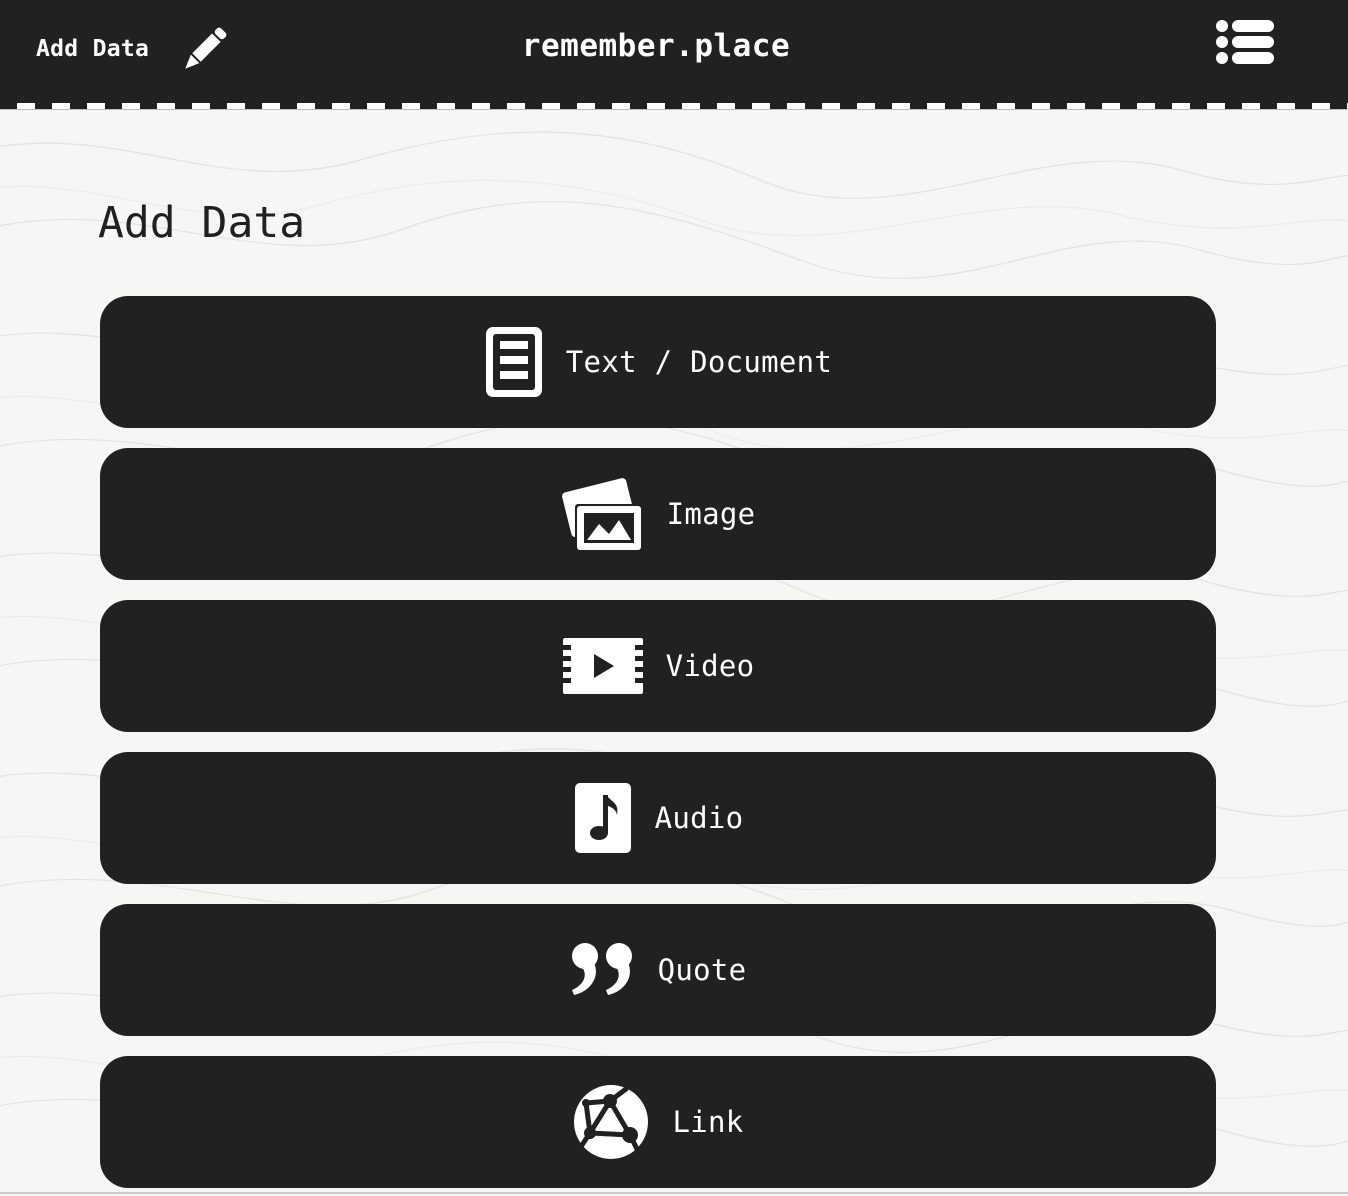 The image size is (1348, 1196). Describe the element at coordinates (674, 1193) in the screenshot. I see `page-bottom-border` at that location.